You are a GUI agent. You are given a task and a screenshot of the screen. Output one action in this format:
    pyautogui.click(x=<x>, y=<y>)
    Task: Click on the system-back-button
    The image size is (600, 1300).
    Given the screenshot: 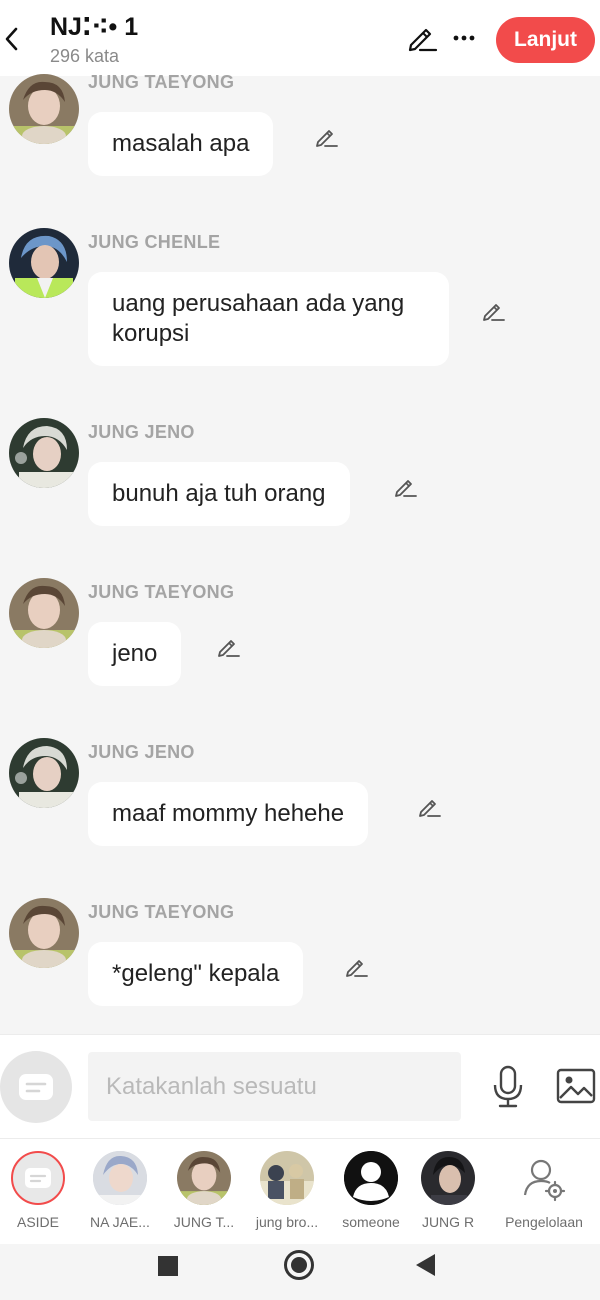 What is the action you would take?
    pyautogui.click(x=425, y=1265)
    